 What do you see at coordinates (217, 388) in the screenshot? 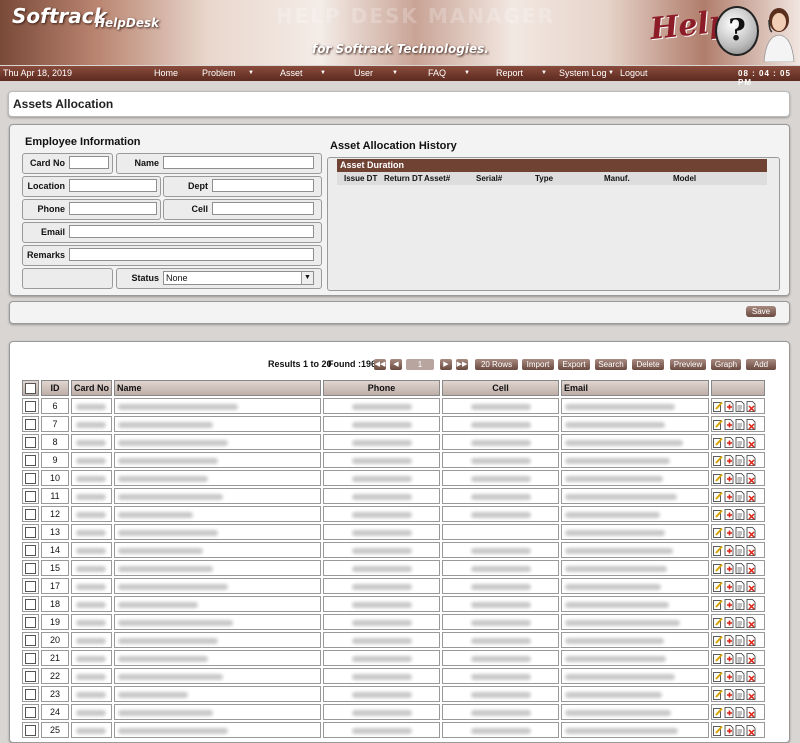
I see `col-name: Name` at bounding box center [217, 388].